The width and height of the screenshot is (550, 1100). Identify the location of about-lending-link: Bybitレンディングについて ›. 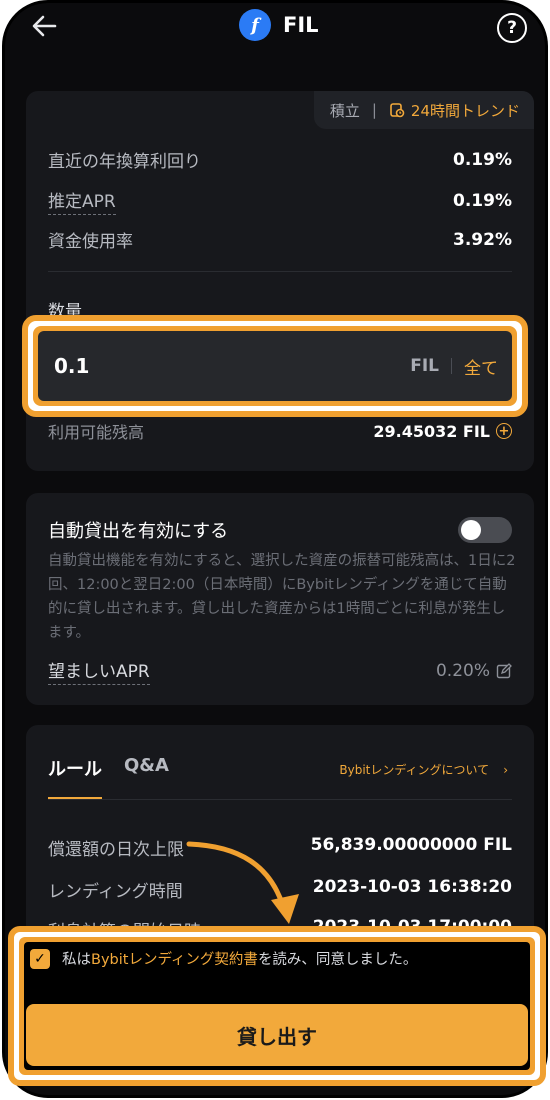
(423, 769).